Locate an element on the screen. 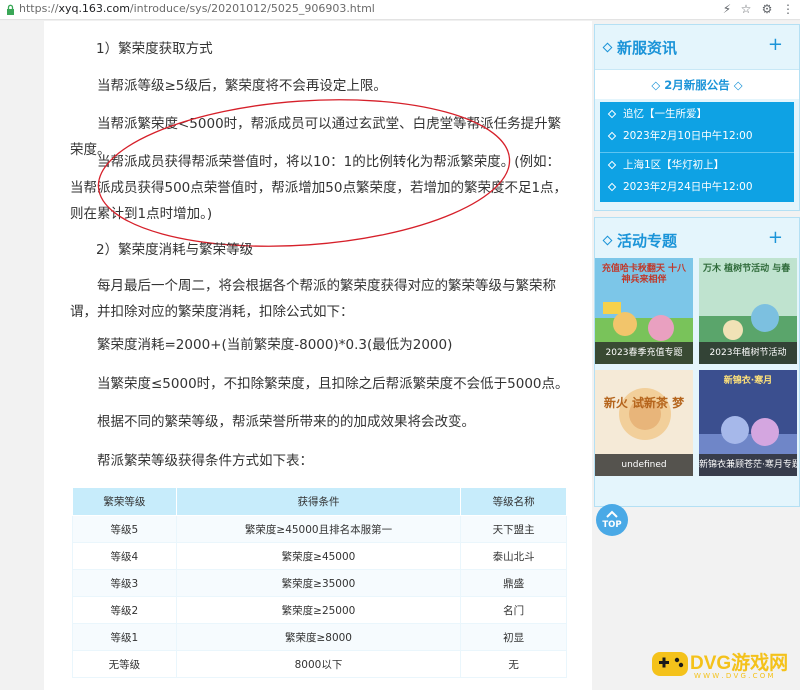 Image resolution: width=800 pixels, height=690 pixels. news-item-name: 上海1区【华灯初上】 is located at coordinates (674, 165).